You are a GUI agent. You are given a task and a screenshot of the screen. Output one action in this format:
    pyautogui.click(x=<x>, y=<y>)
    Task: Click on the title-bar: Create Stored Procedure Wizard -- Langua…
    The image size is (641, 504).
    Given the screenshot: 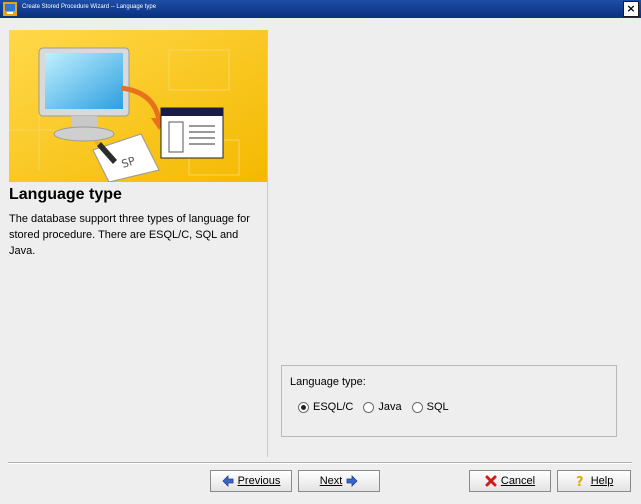 What is the action you would take?
    pyautogui.click(x=320, y=9)
    